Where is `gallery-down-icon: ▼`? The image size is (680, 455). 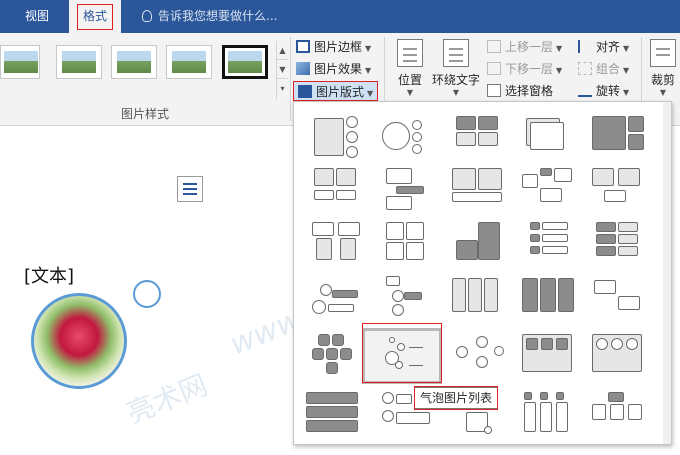
gallery-down-icon: ▼ is located at coordinates (282, 69).